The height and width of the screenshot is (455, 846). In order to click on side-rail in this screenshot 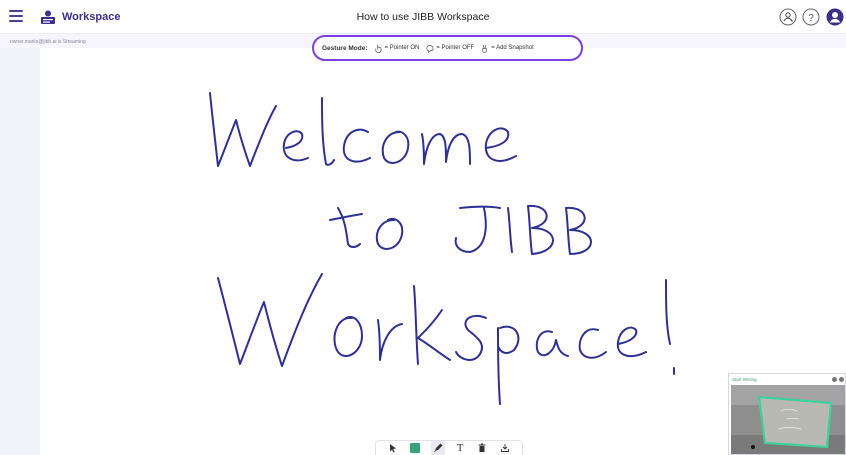, I will do `click(20, 251)`.